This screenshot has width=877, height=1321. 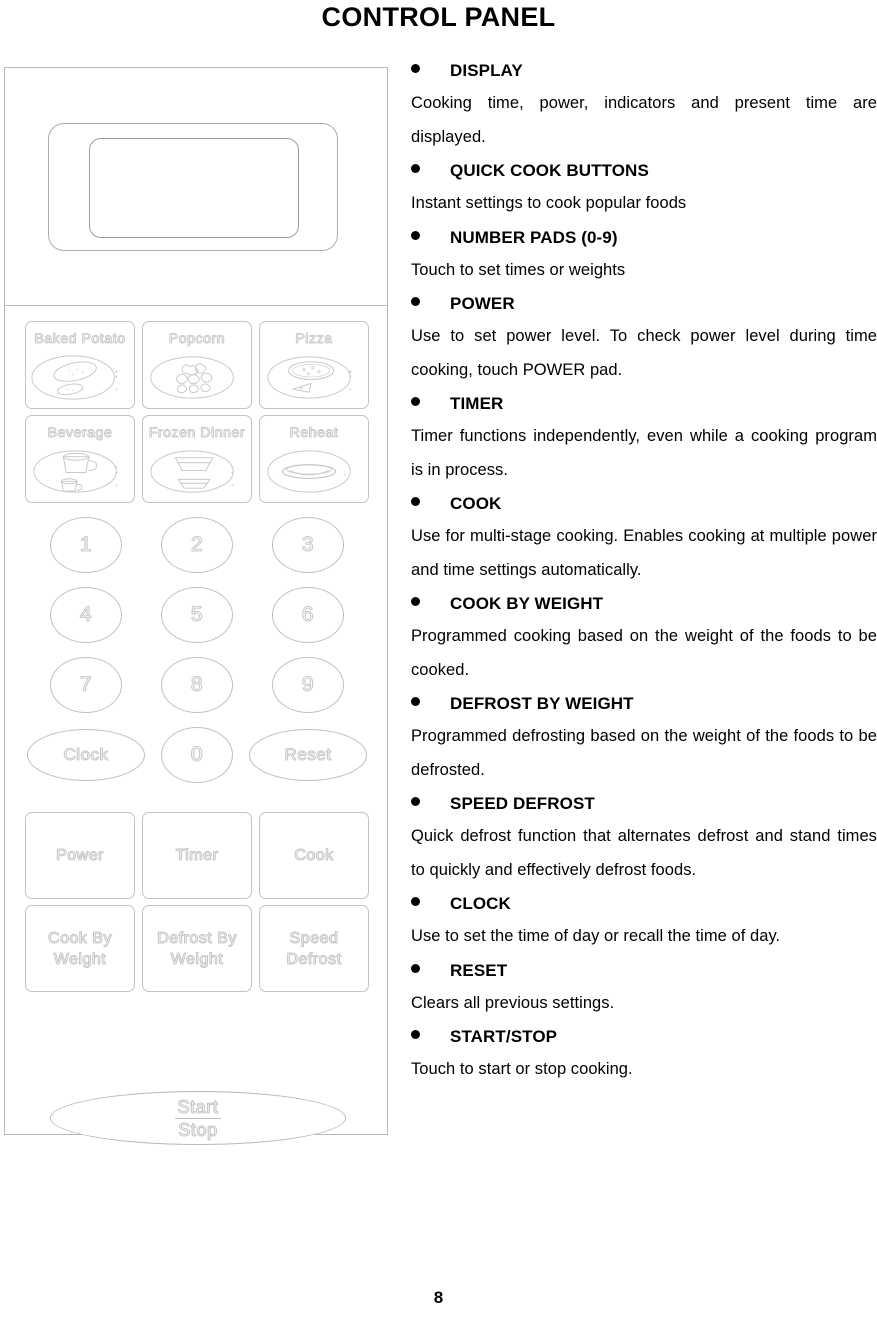 What do you see at coordinates (477, 403) in the screenshot?
I see `heading-label: TIMER` at bounding box center [477, 403].